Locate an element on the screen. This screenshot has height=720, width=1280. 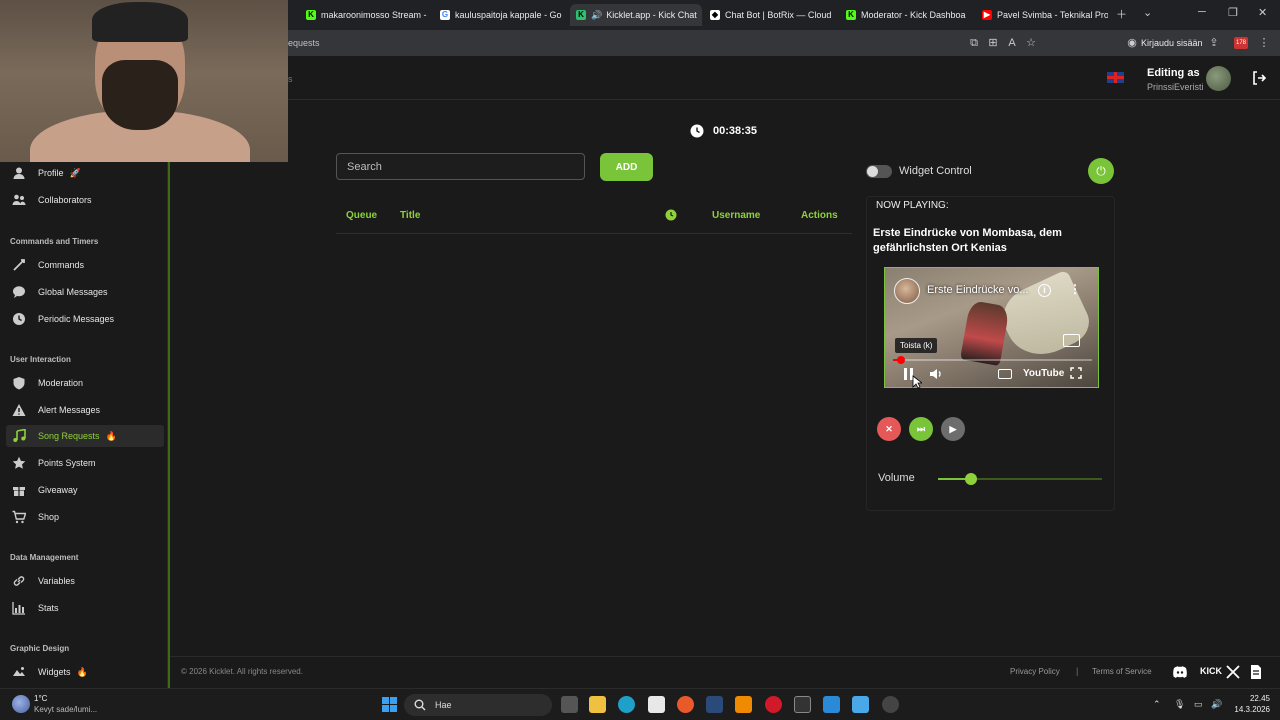
tray-overflow-icon: ⌃ is located at coordinates (1157, 704).